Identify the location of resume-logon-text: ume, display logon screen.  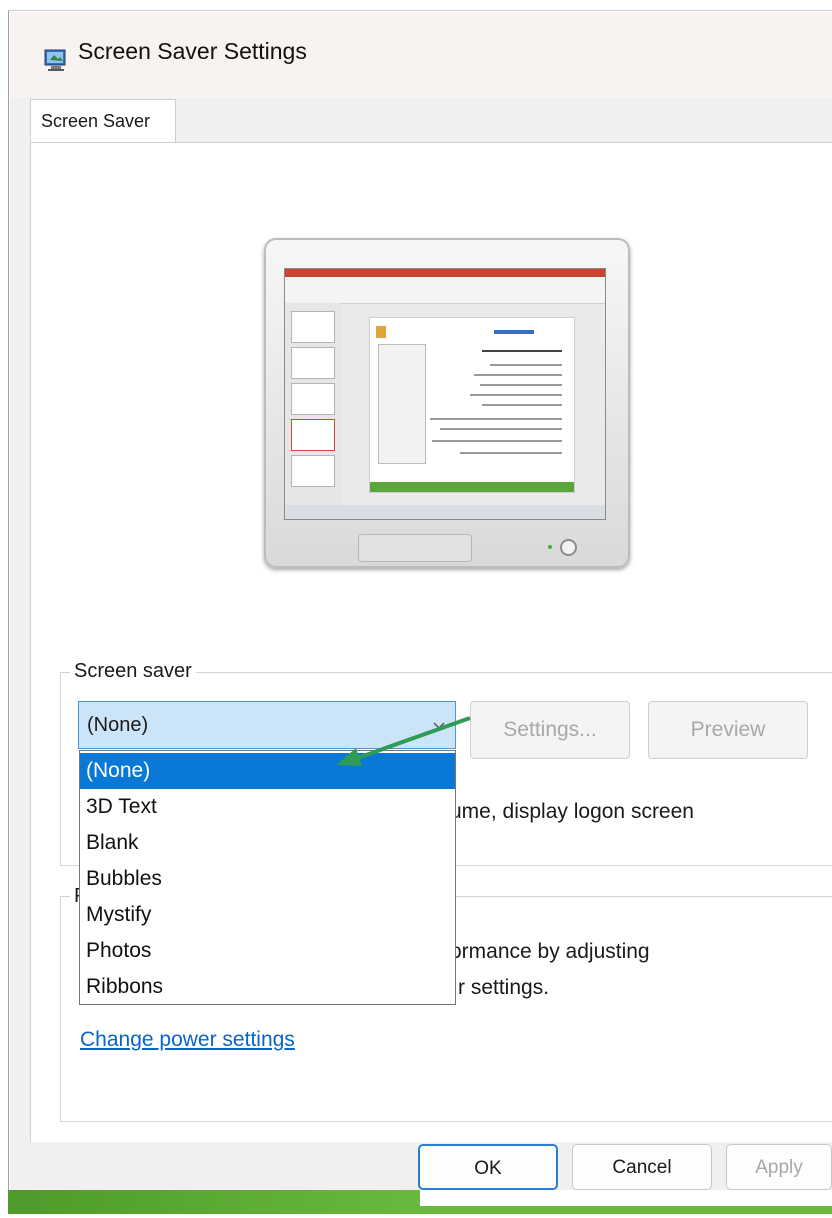
(572, 811).